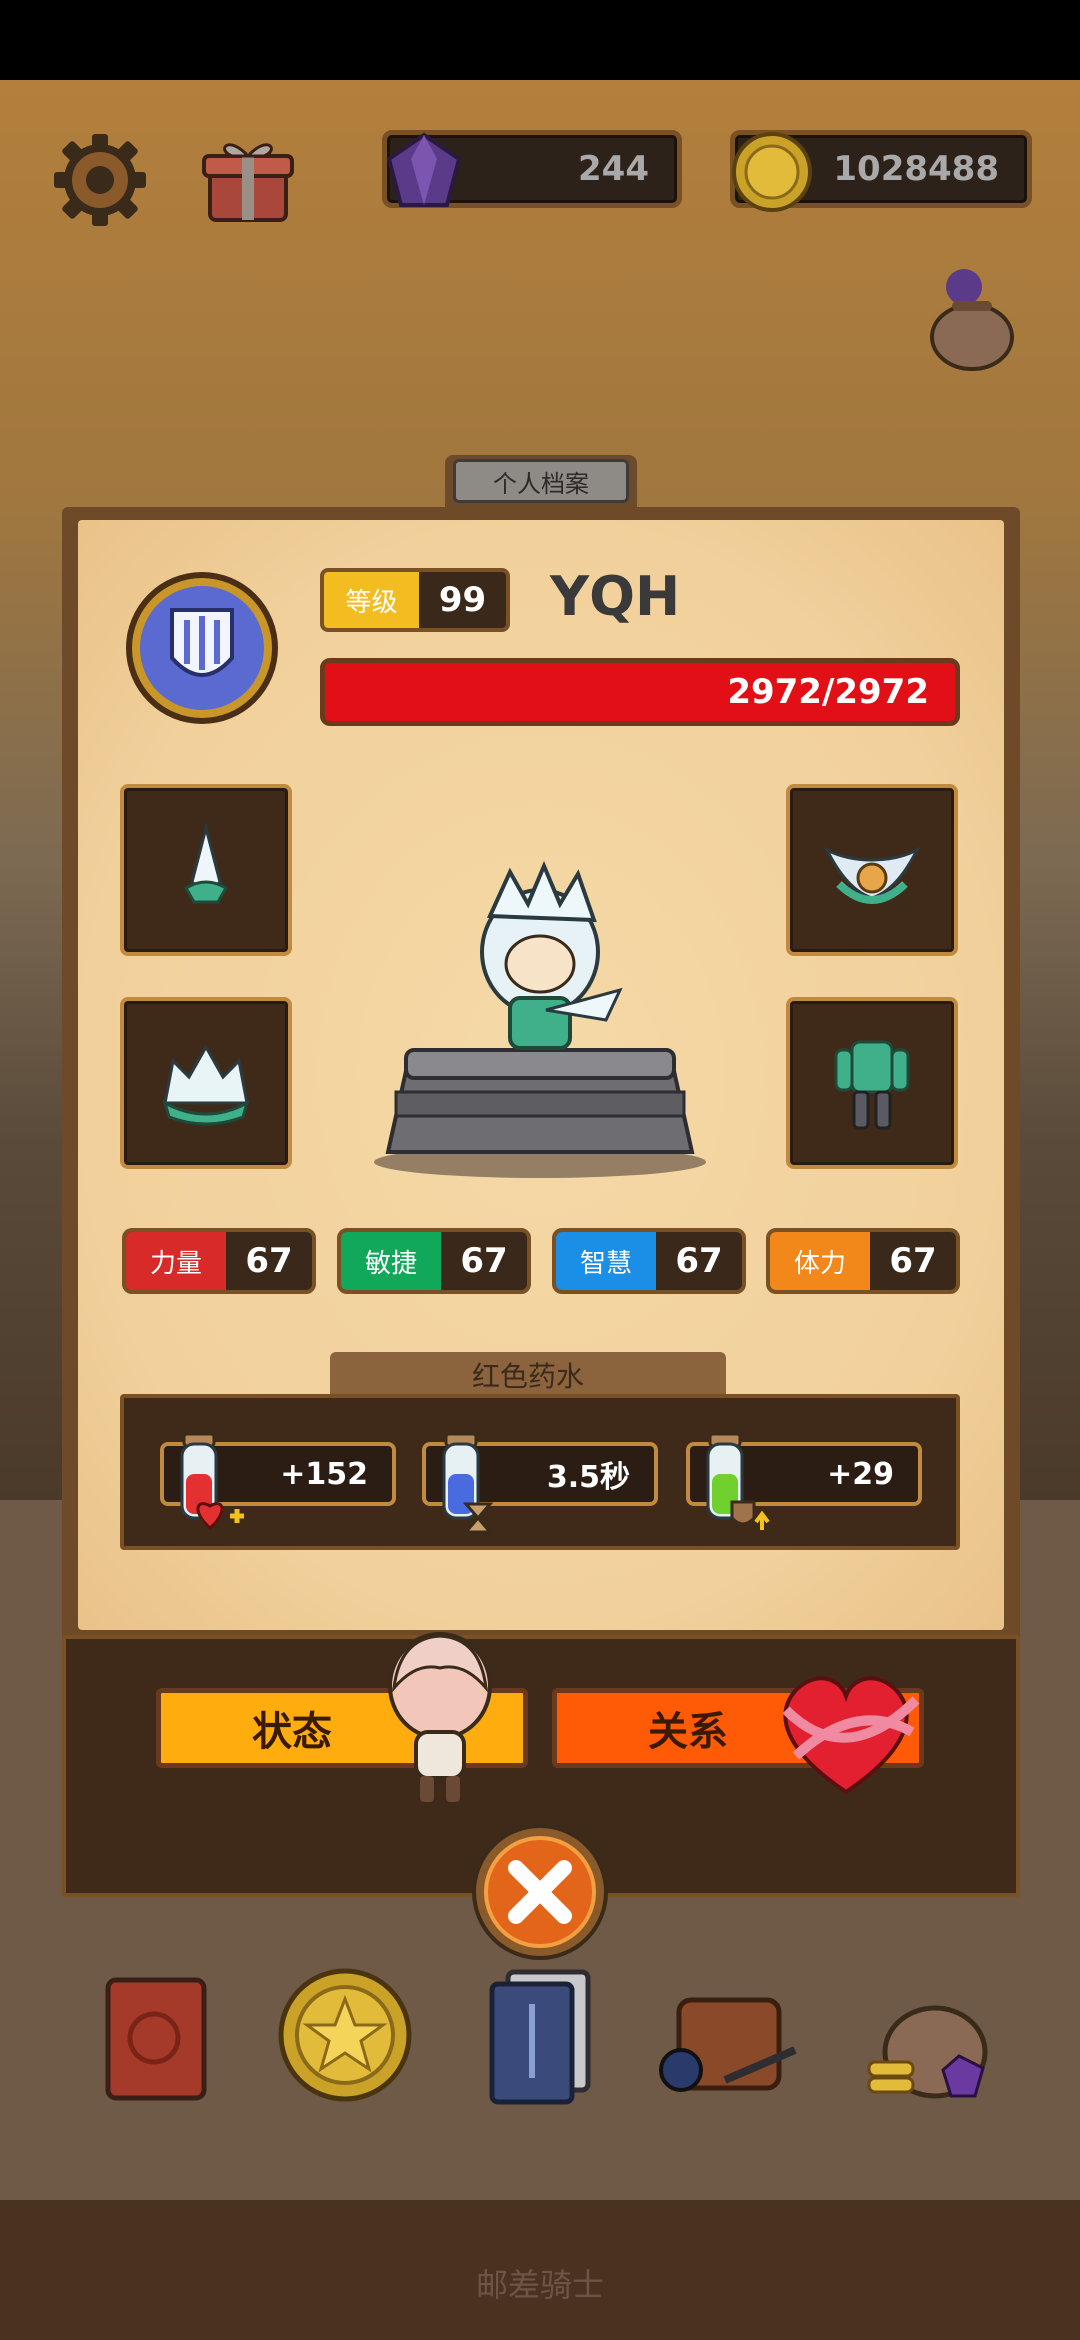 Image resolution: width=1080 pixels, height=2340 pixels. I want to click on profile-tab: 个人档案, so click(541, 481).